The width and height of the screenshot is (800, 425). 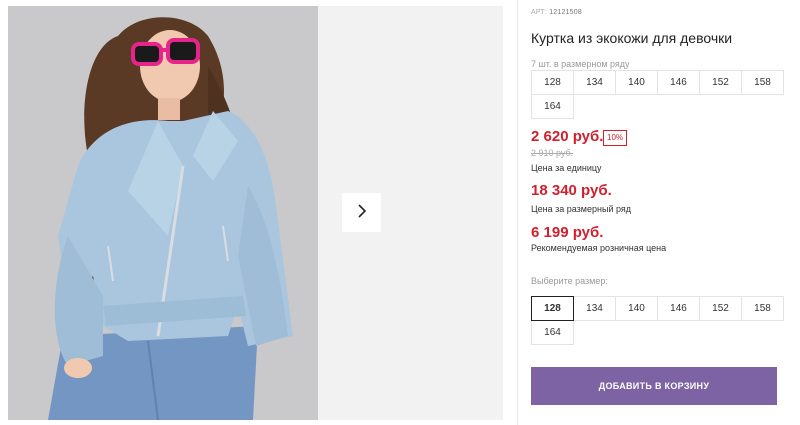 I want to click on series-size: 164, so click(x=552, y=106).